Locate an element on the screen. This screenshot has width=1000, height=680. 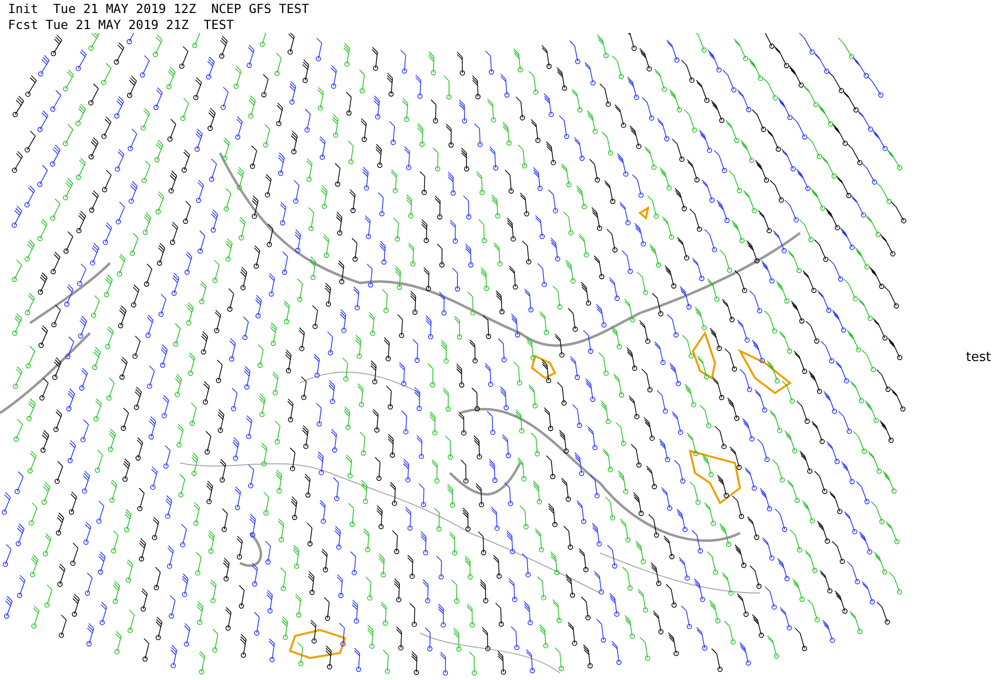
forecast-time-title: Fcst Tue 21 MAY 2019 21Z TEST is located at coordinates (121, 25).